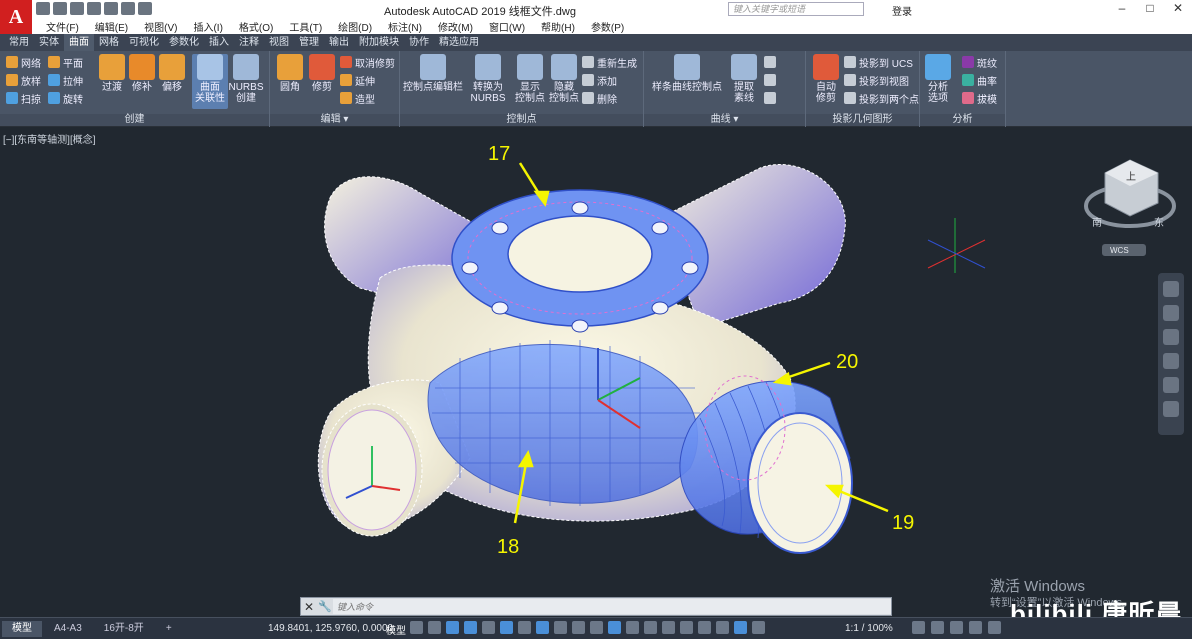  I want to click on menu-tools: 工具(T), so click(305, 26).